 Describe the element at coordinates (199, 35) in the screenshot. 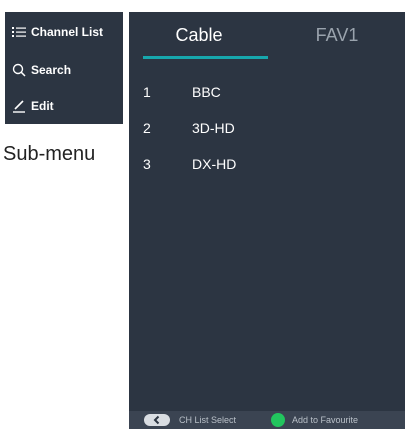

I see `tab-cable: Cable` at that location.